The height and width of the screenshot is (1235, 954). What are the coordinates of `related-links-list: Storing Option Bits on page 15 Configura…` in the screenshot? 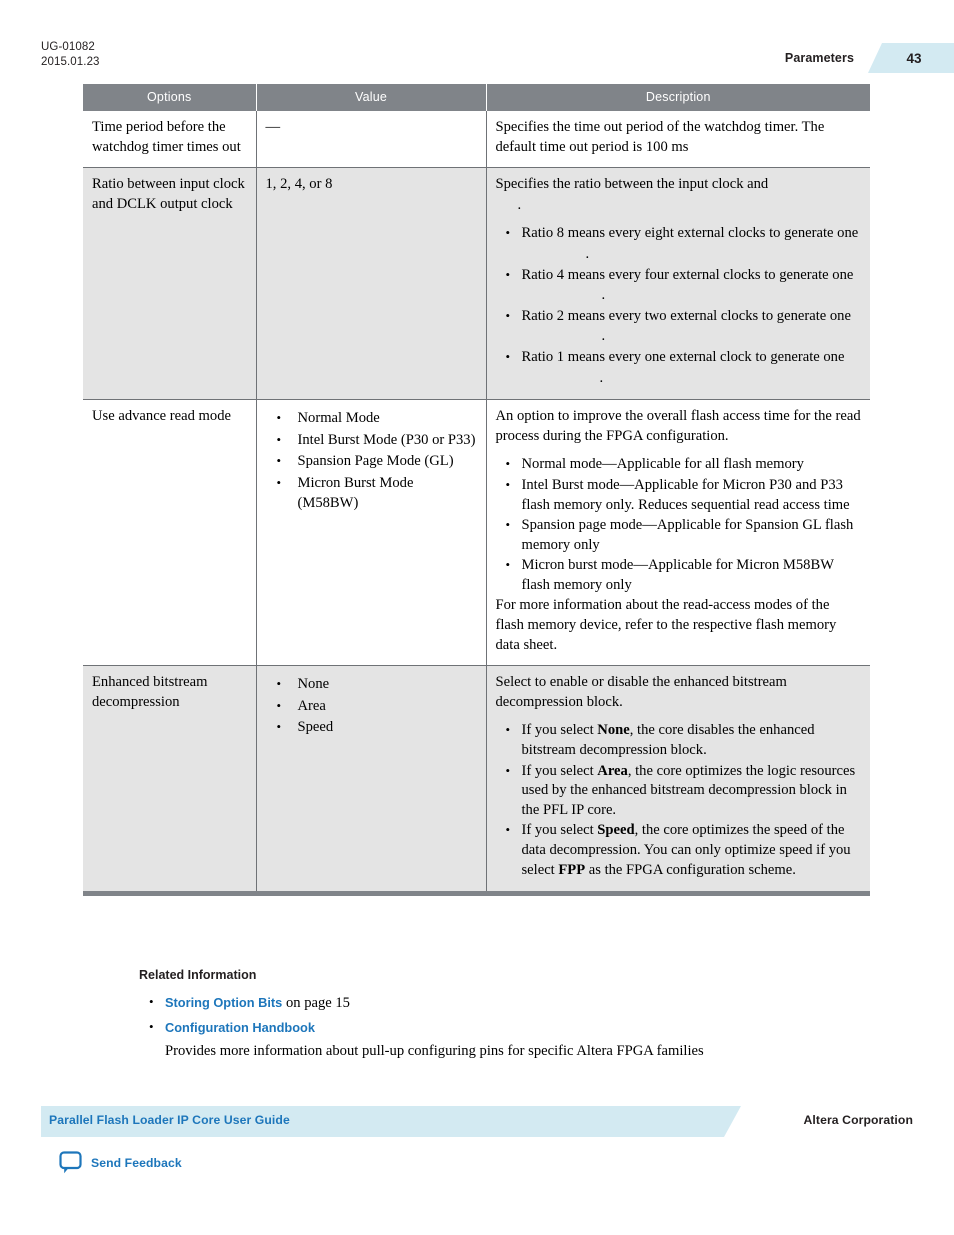 It's located at (509, 1026).